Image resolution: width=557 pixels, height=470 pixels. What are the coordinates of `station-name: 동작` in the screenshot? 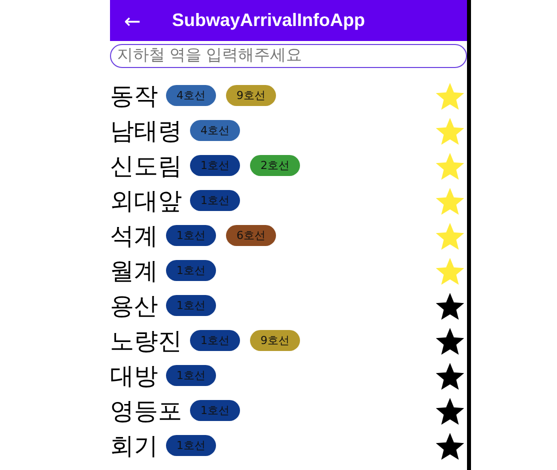 It's located at (134, 96).